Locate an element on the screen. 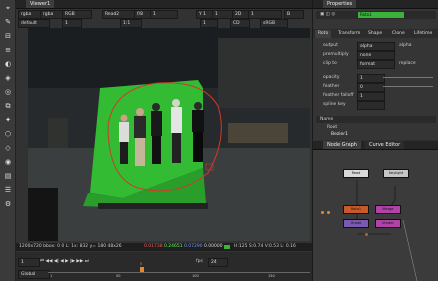 The height and width of the screenshot is (281, 438). input-mode-button: B is located at coordinates (294, 14).